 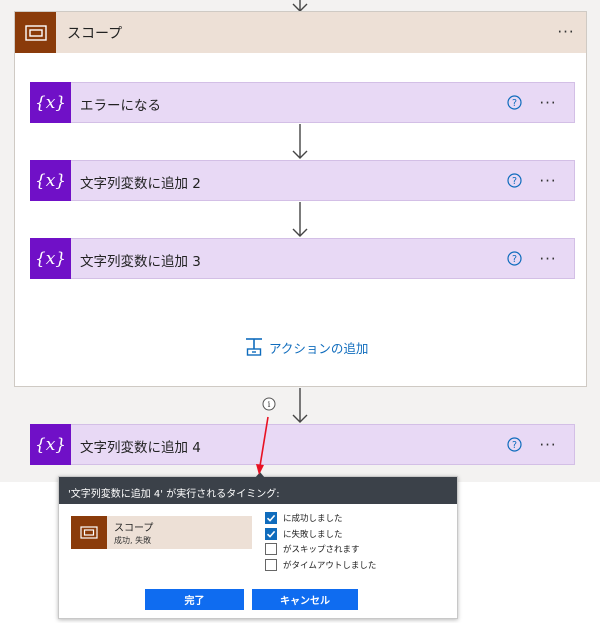 I want to click on option-label: に成功しました, so click(x=313, y=519).